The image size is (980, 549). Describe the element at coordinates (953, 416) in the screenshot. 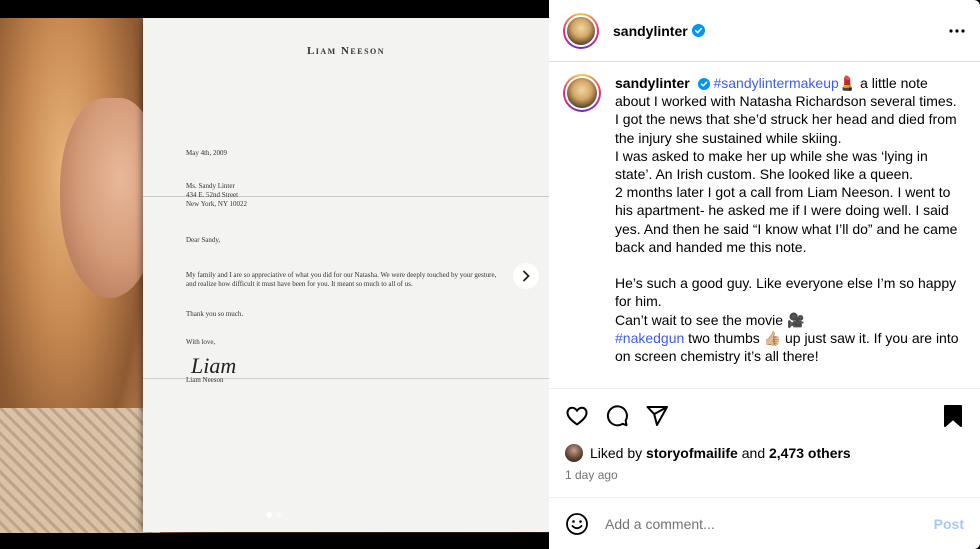

I see `bookmark-icon` at that location.